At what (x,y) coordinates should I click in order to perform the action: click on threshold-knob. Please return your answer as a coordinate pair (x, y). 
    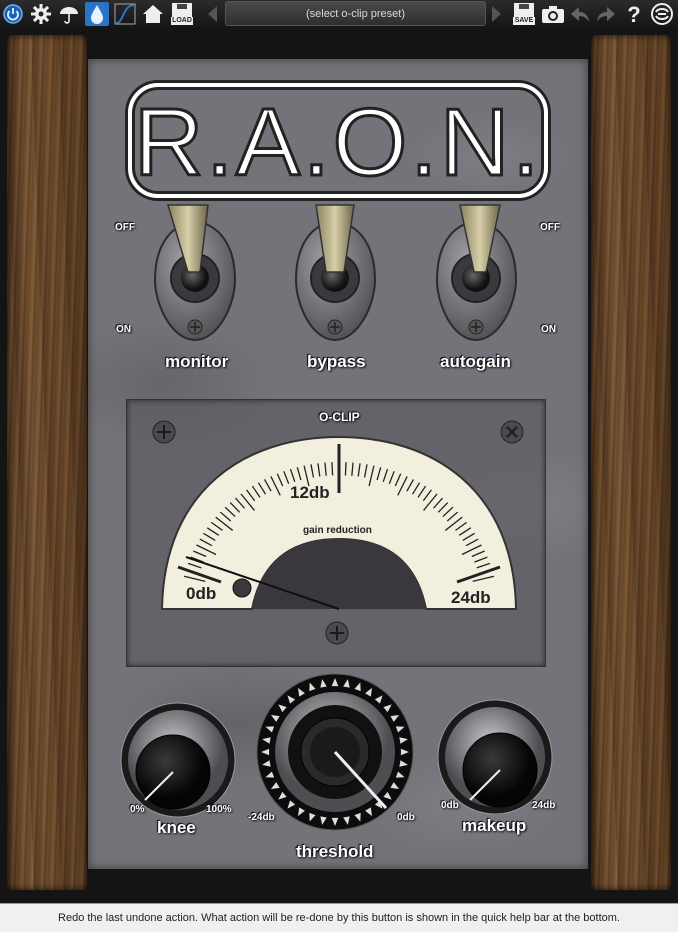
    Looking at the image, I should click on (335, 752).